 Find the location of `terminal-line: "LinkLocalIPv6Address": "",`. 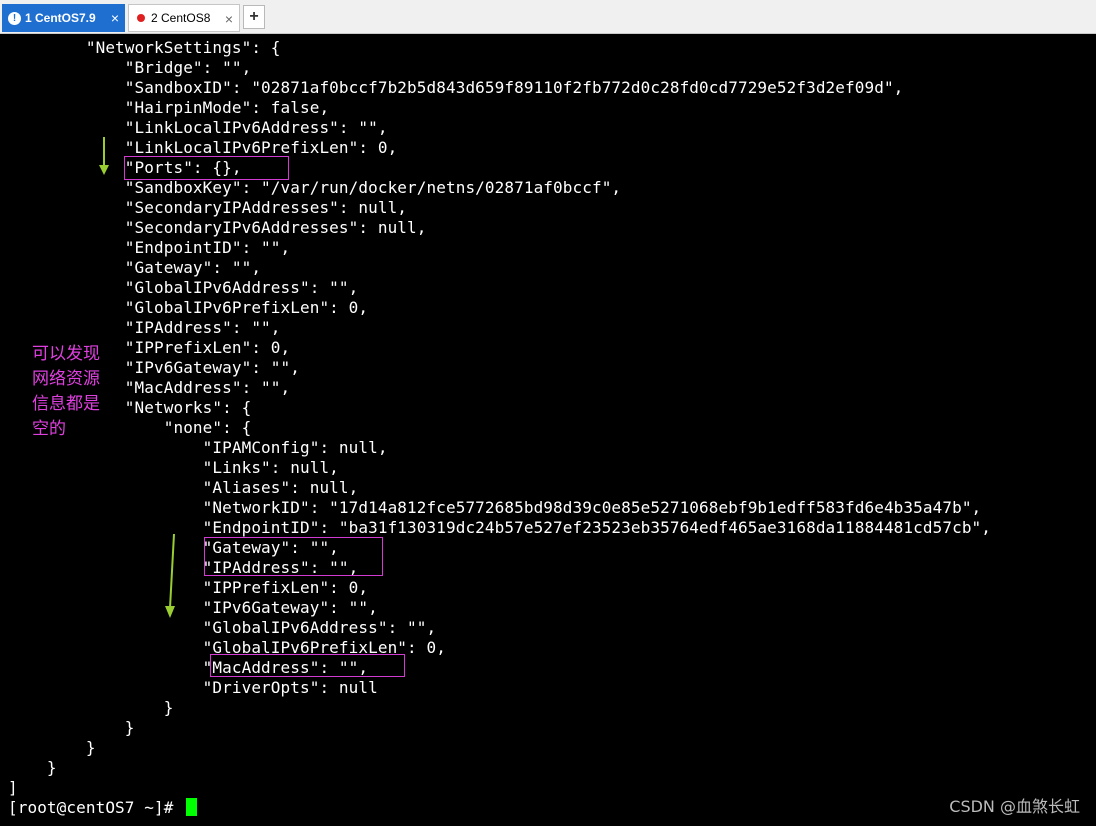

terminal-line: "LinkLocalIPv6Address": "", is located at coordinates (198, 127).